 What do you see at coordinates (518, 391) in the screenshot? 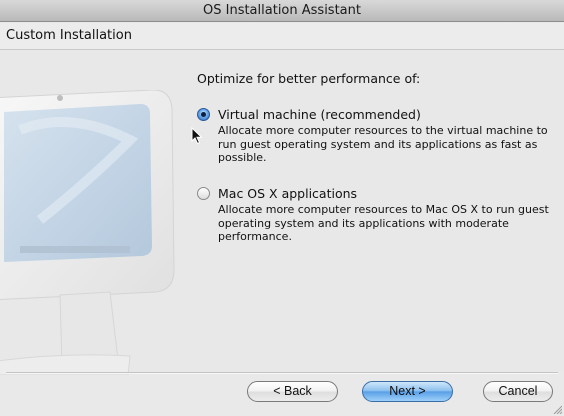
I see `cancel-button: Cancel` at bounding box center [518, 391].